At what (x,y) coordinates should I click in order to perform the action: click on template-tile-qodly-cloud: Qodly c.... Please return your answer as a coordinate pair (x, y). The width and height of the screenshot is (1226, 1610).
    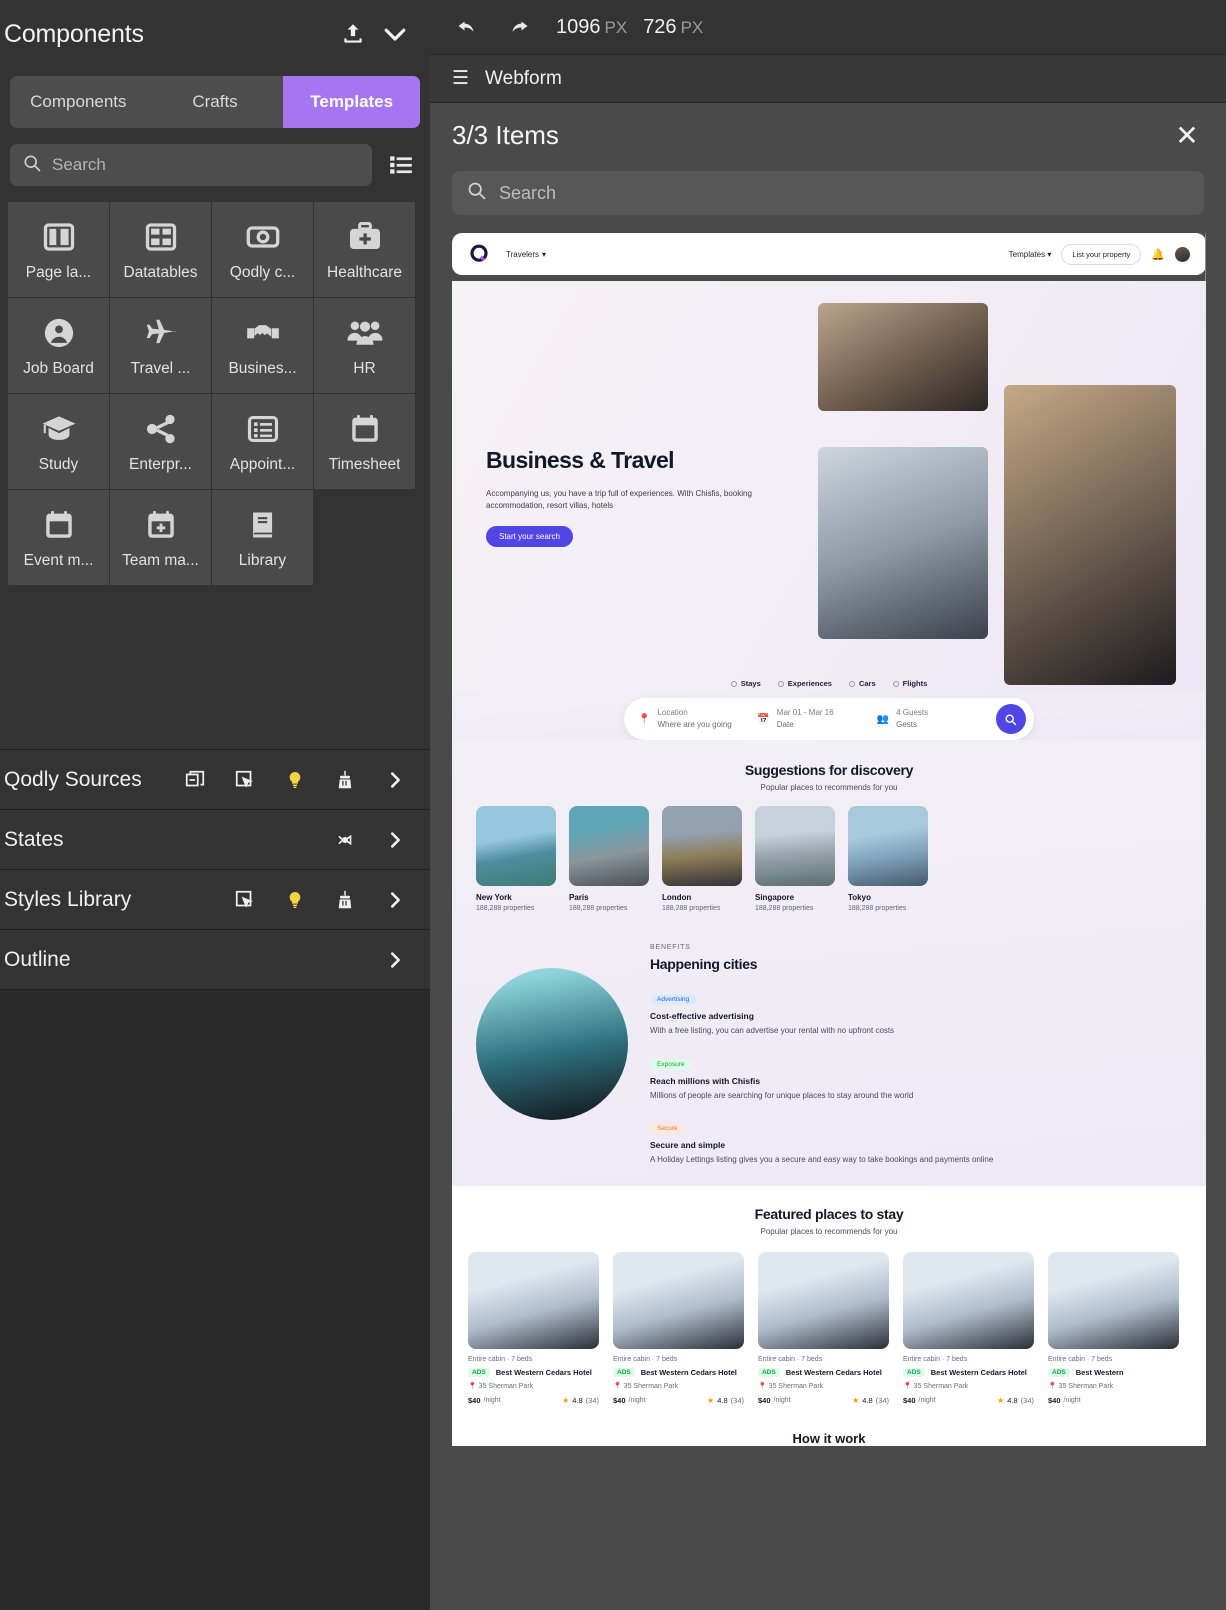
    Looking at the image, I should click on (262, 249).